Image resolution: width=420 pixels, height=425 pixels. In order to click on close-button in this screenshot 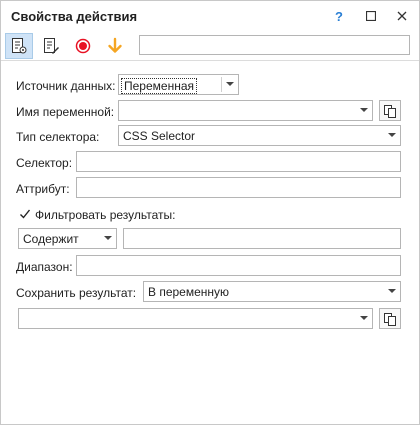, I will do `click(402, 16)`.